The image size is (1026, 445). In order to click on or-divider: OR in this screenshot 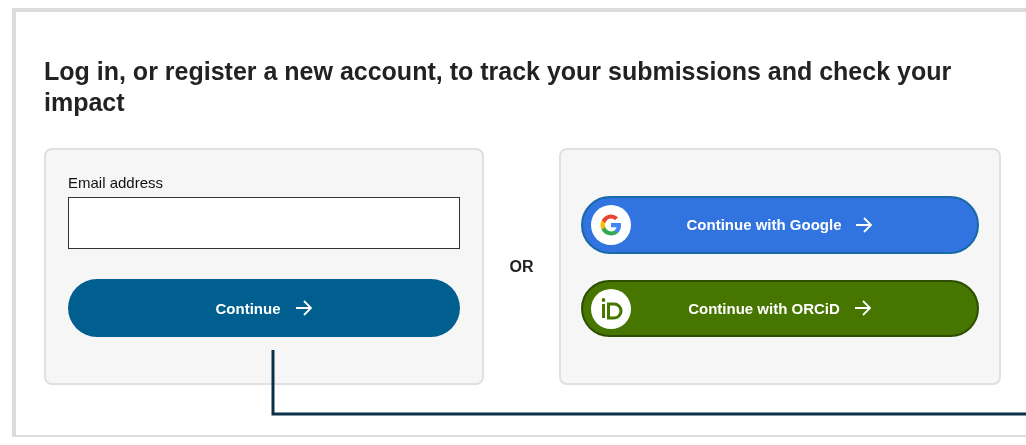, I will do `click(521, 266)`.